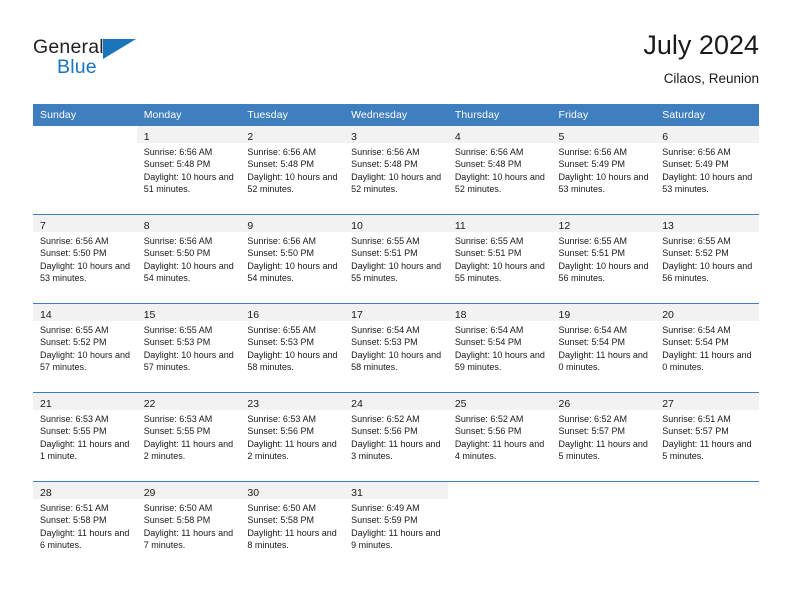  I want to click on day-number-band: 11, so click(499, 223).